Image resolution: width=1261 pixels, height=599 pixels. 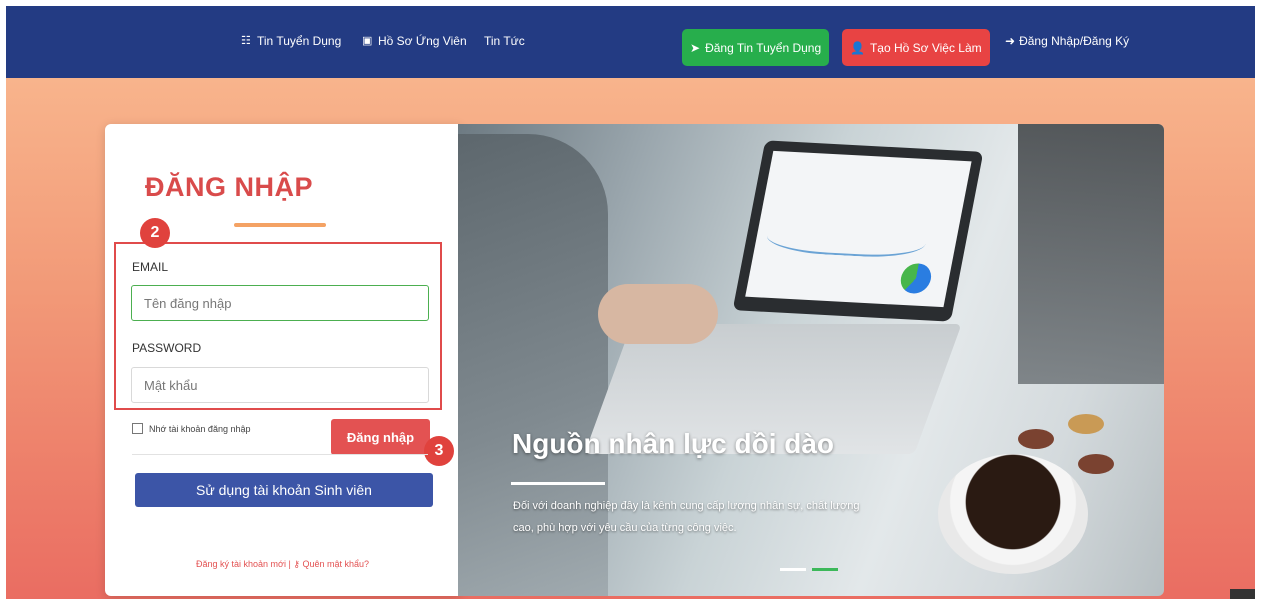 I want to click on email-input, so click(x=280, y=303).